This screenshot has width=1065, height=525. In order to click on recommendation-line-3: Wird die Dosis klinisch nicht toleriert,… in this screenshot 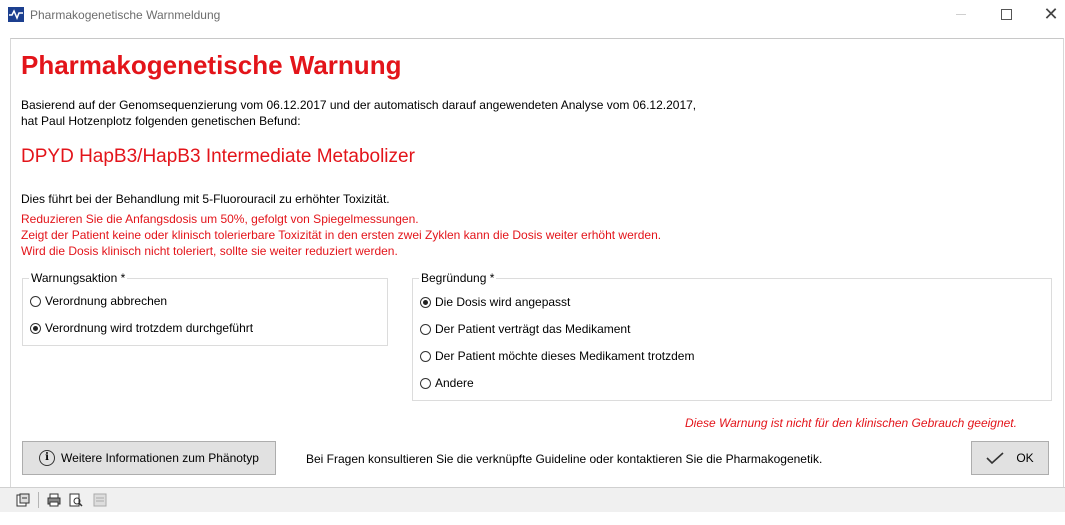, I will do `click(209, 251)`.